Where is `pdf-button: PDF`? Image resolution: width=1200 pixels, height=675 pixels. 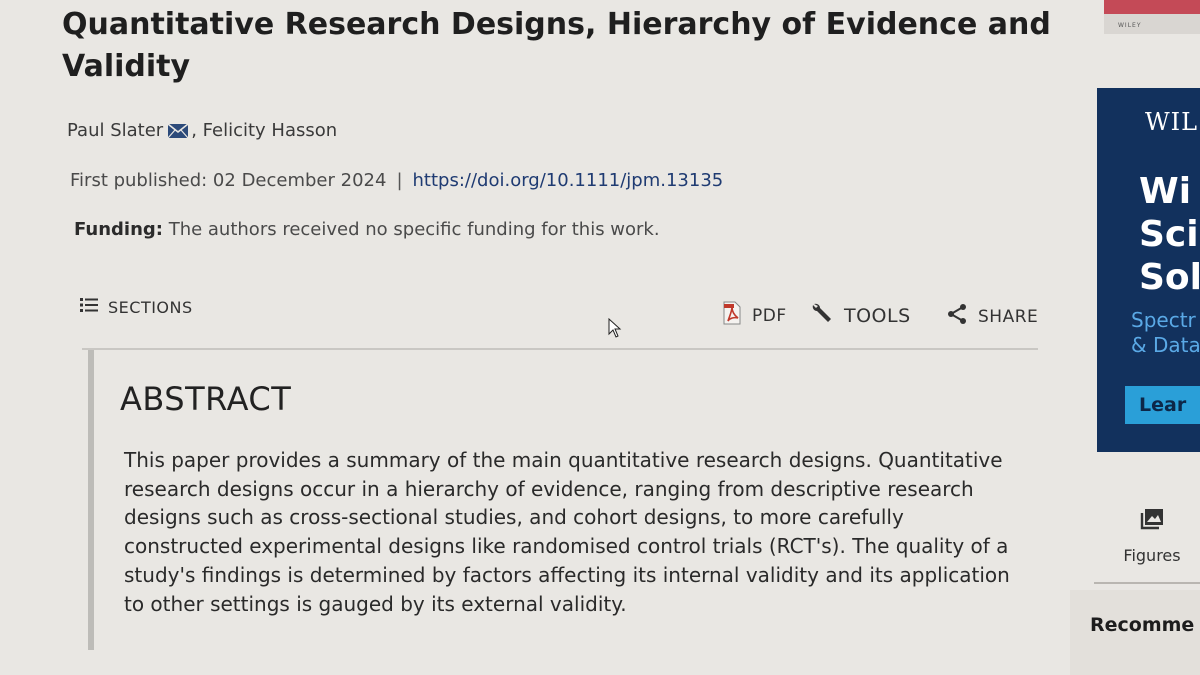 pdf-button: PDF is located at coordinates (754, 315).